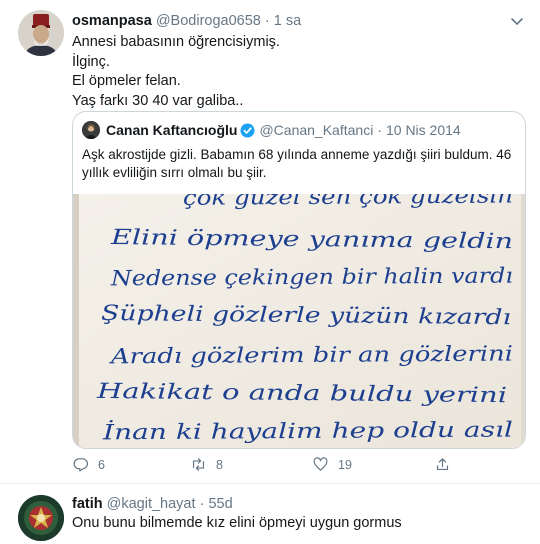 Image resolution: width=540 pixels, height=544 pixels. I want to click on verified-badge-icon, so click(247, 130).